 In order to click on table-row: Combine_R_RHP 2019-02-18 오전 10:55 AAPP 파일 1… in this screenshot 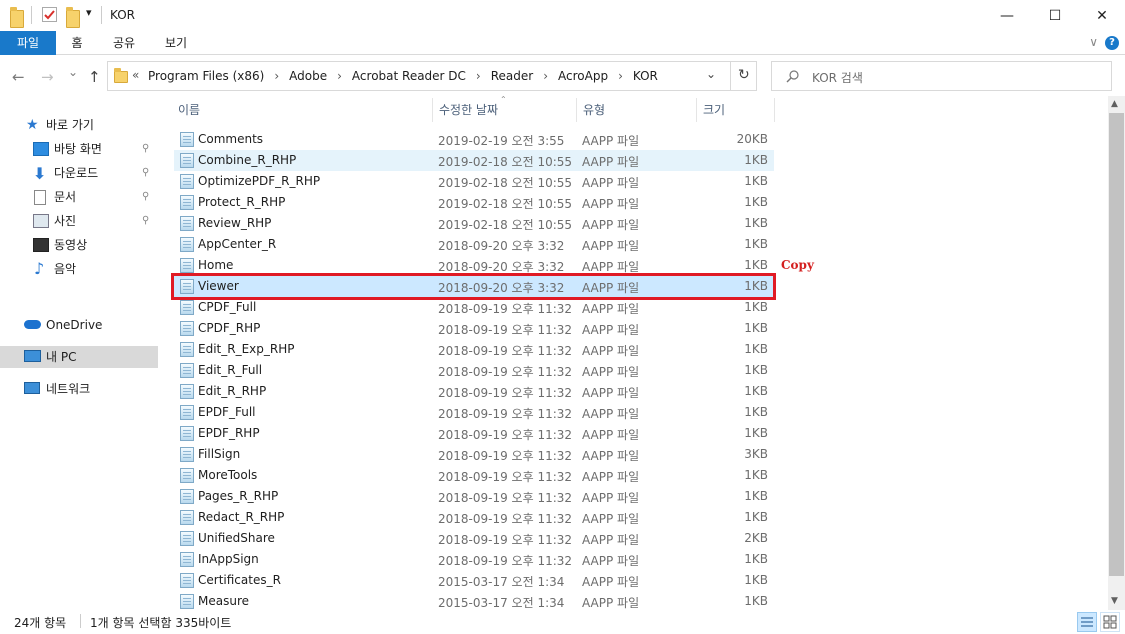, I will do `click(474, 160)`.